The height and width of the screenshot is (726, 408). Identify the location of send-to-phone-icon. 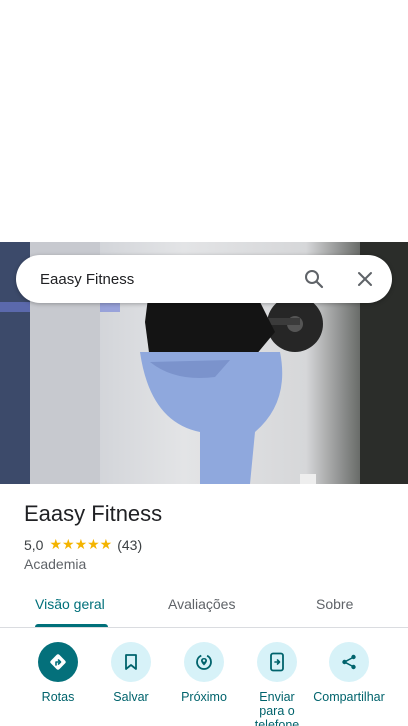
(277, 662).